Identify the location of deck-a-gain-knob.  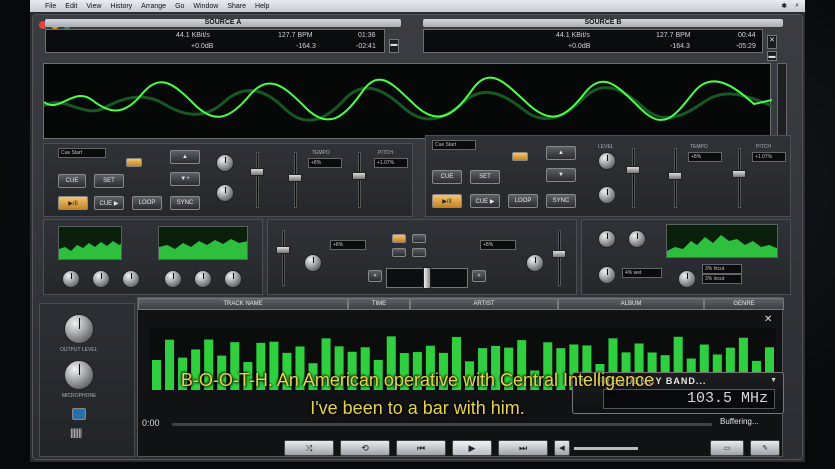
(225, 163).